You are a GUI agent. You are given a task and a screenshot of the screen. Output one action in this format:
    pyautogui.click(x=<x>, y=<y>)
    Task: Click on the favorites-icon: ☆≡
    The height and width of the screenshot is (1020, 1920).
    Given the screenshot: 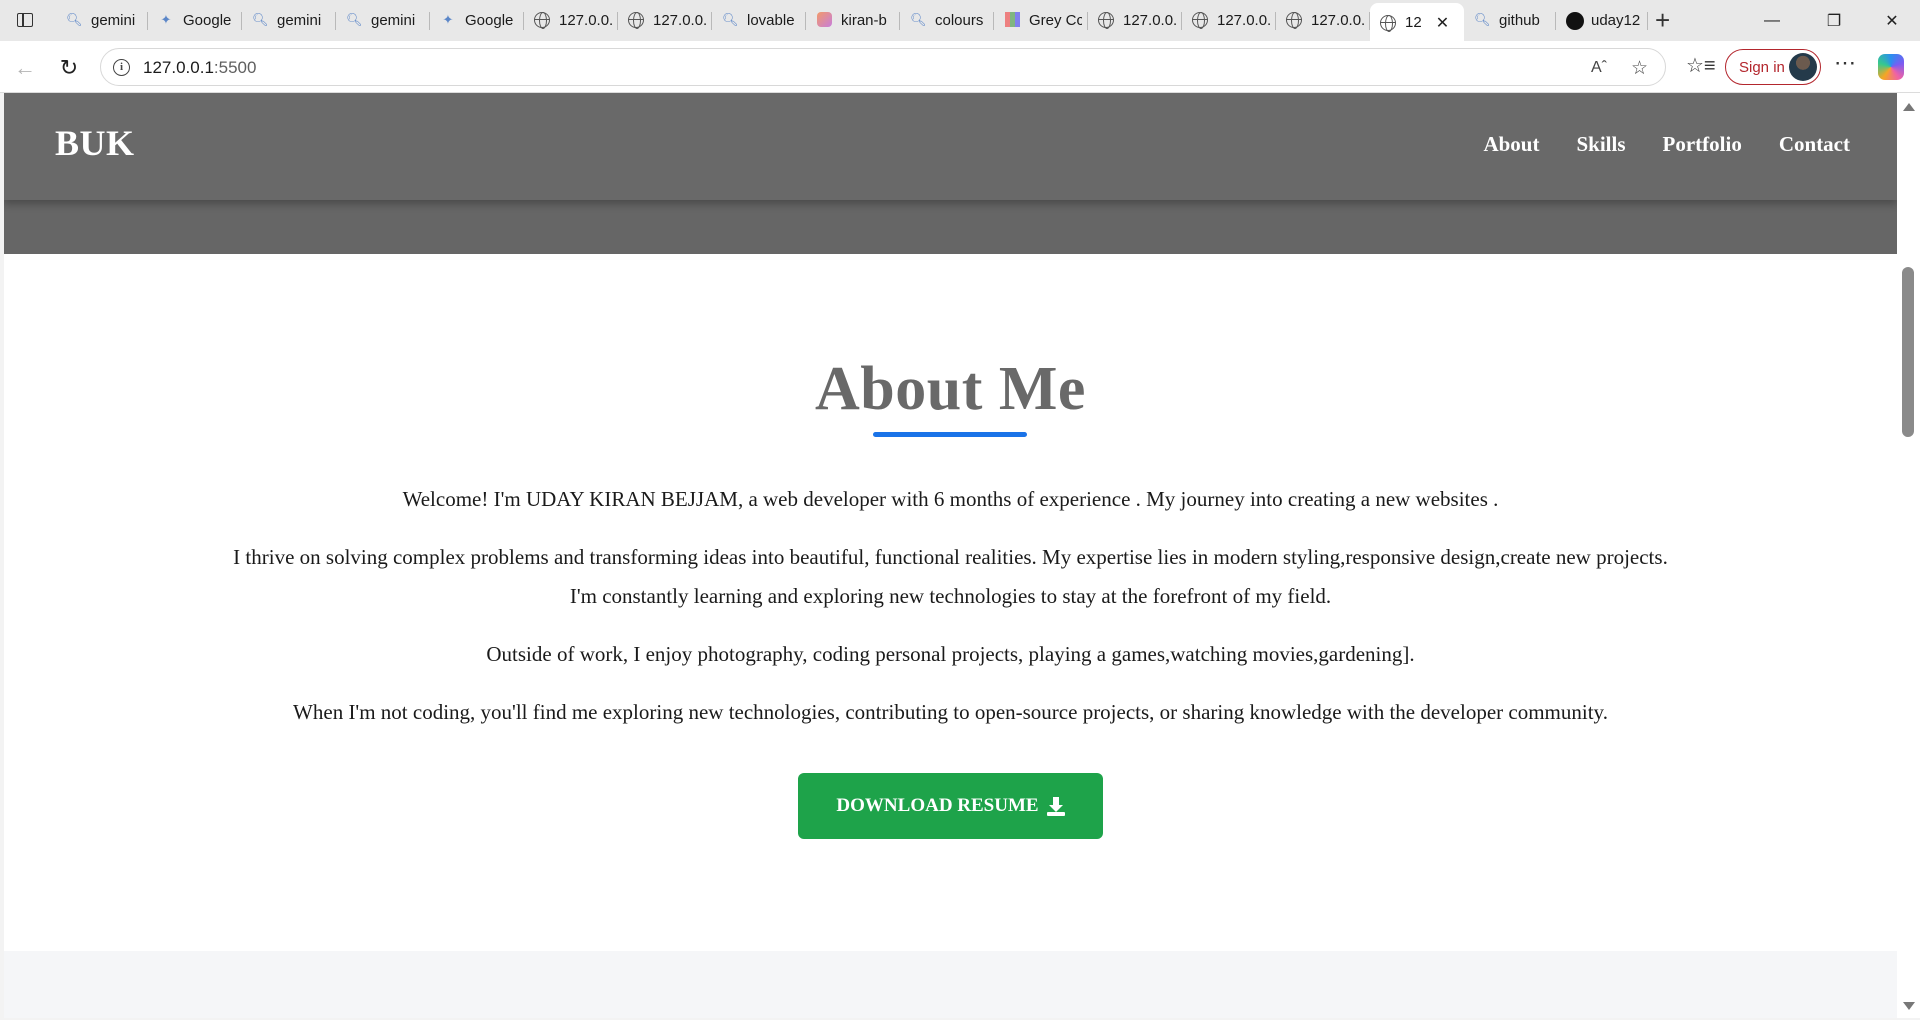 What is the action you would take?
    pyautogui.click(x=1701, y=65)
    